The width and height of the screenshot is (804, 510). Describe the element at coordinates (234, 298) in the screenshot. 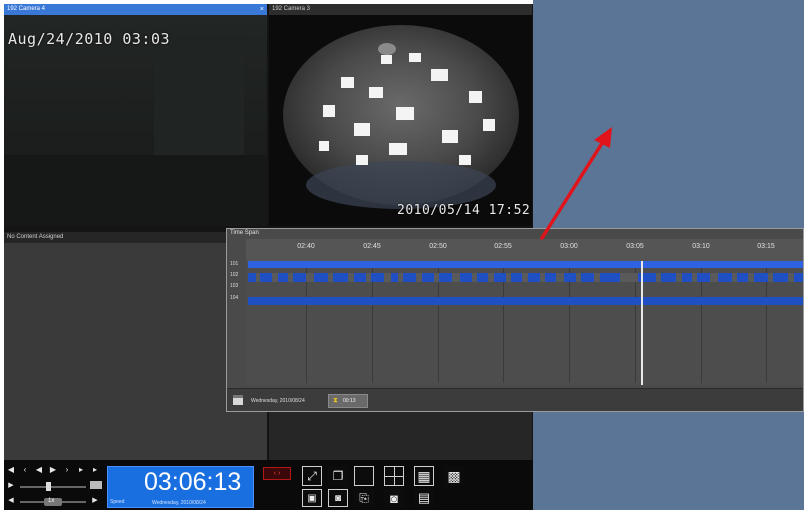

I see `track-label-104: 104` at that location.